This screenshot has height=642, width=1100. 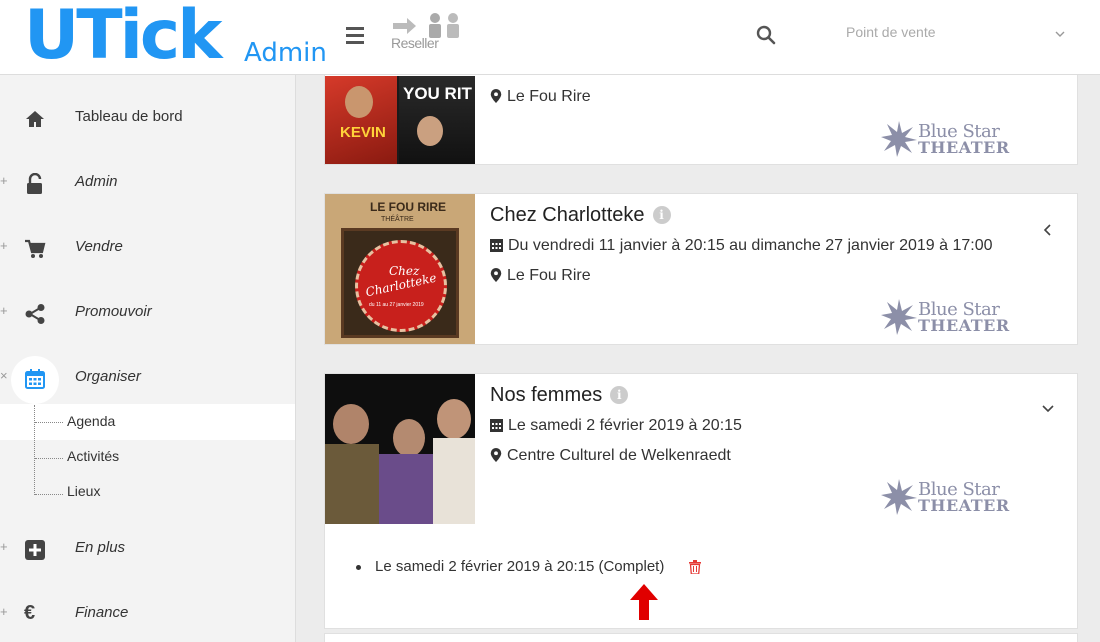 What do you see at coordinates (619, 455) in the screenshot?
I see `event-venue-text: Centre Culturel de Welkenraedt` at bounding box center [619, 455].